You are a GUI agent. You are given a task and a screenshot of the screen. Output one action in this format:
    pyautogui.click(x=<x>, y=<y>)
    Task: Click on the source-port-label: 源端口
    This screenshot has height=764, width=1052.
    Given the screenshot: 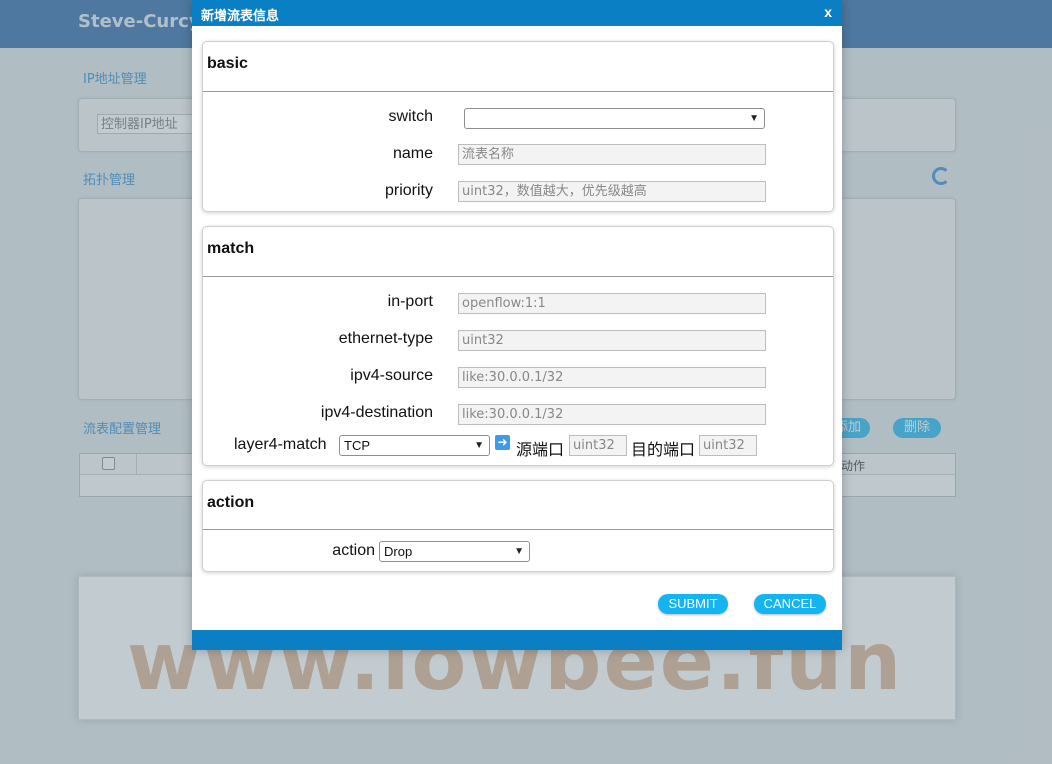 What is the action you would take?
    pyautogui.click(x=540, y=450)
    